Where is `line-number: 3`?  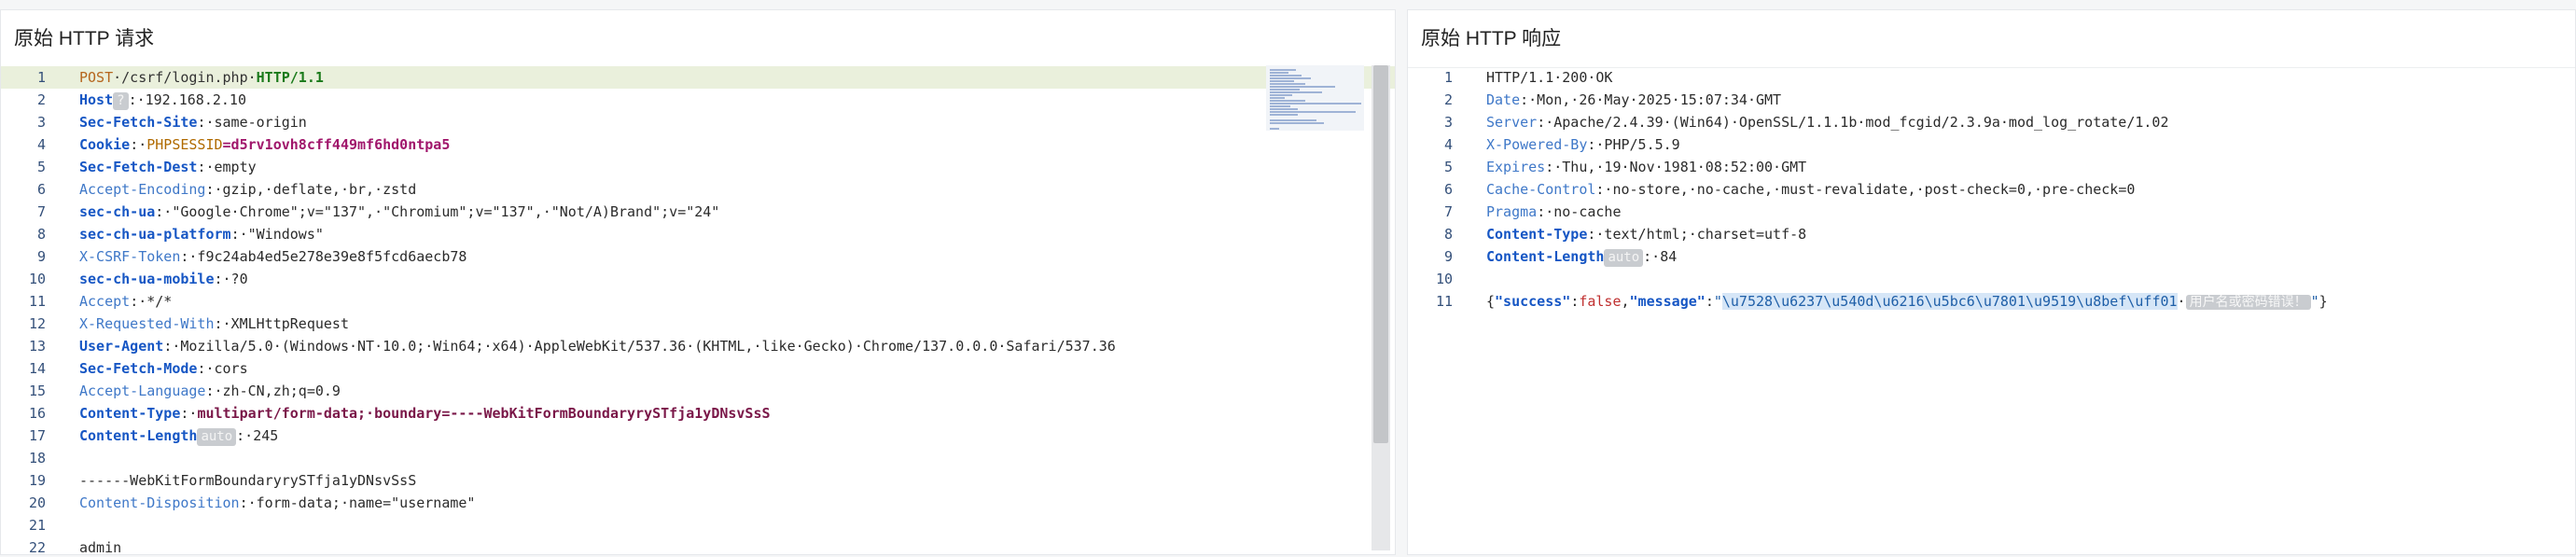
line-number: 3 is located at coordinates (41, 122).